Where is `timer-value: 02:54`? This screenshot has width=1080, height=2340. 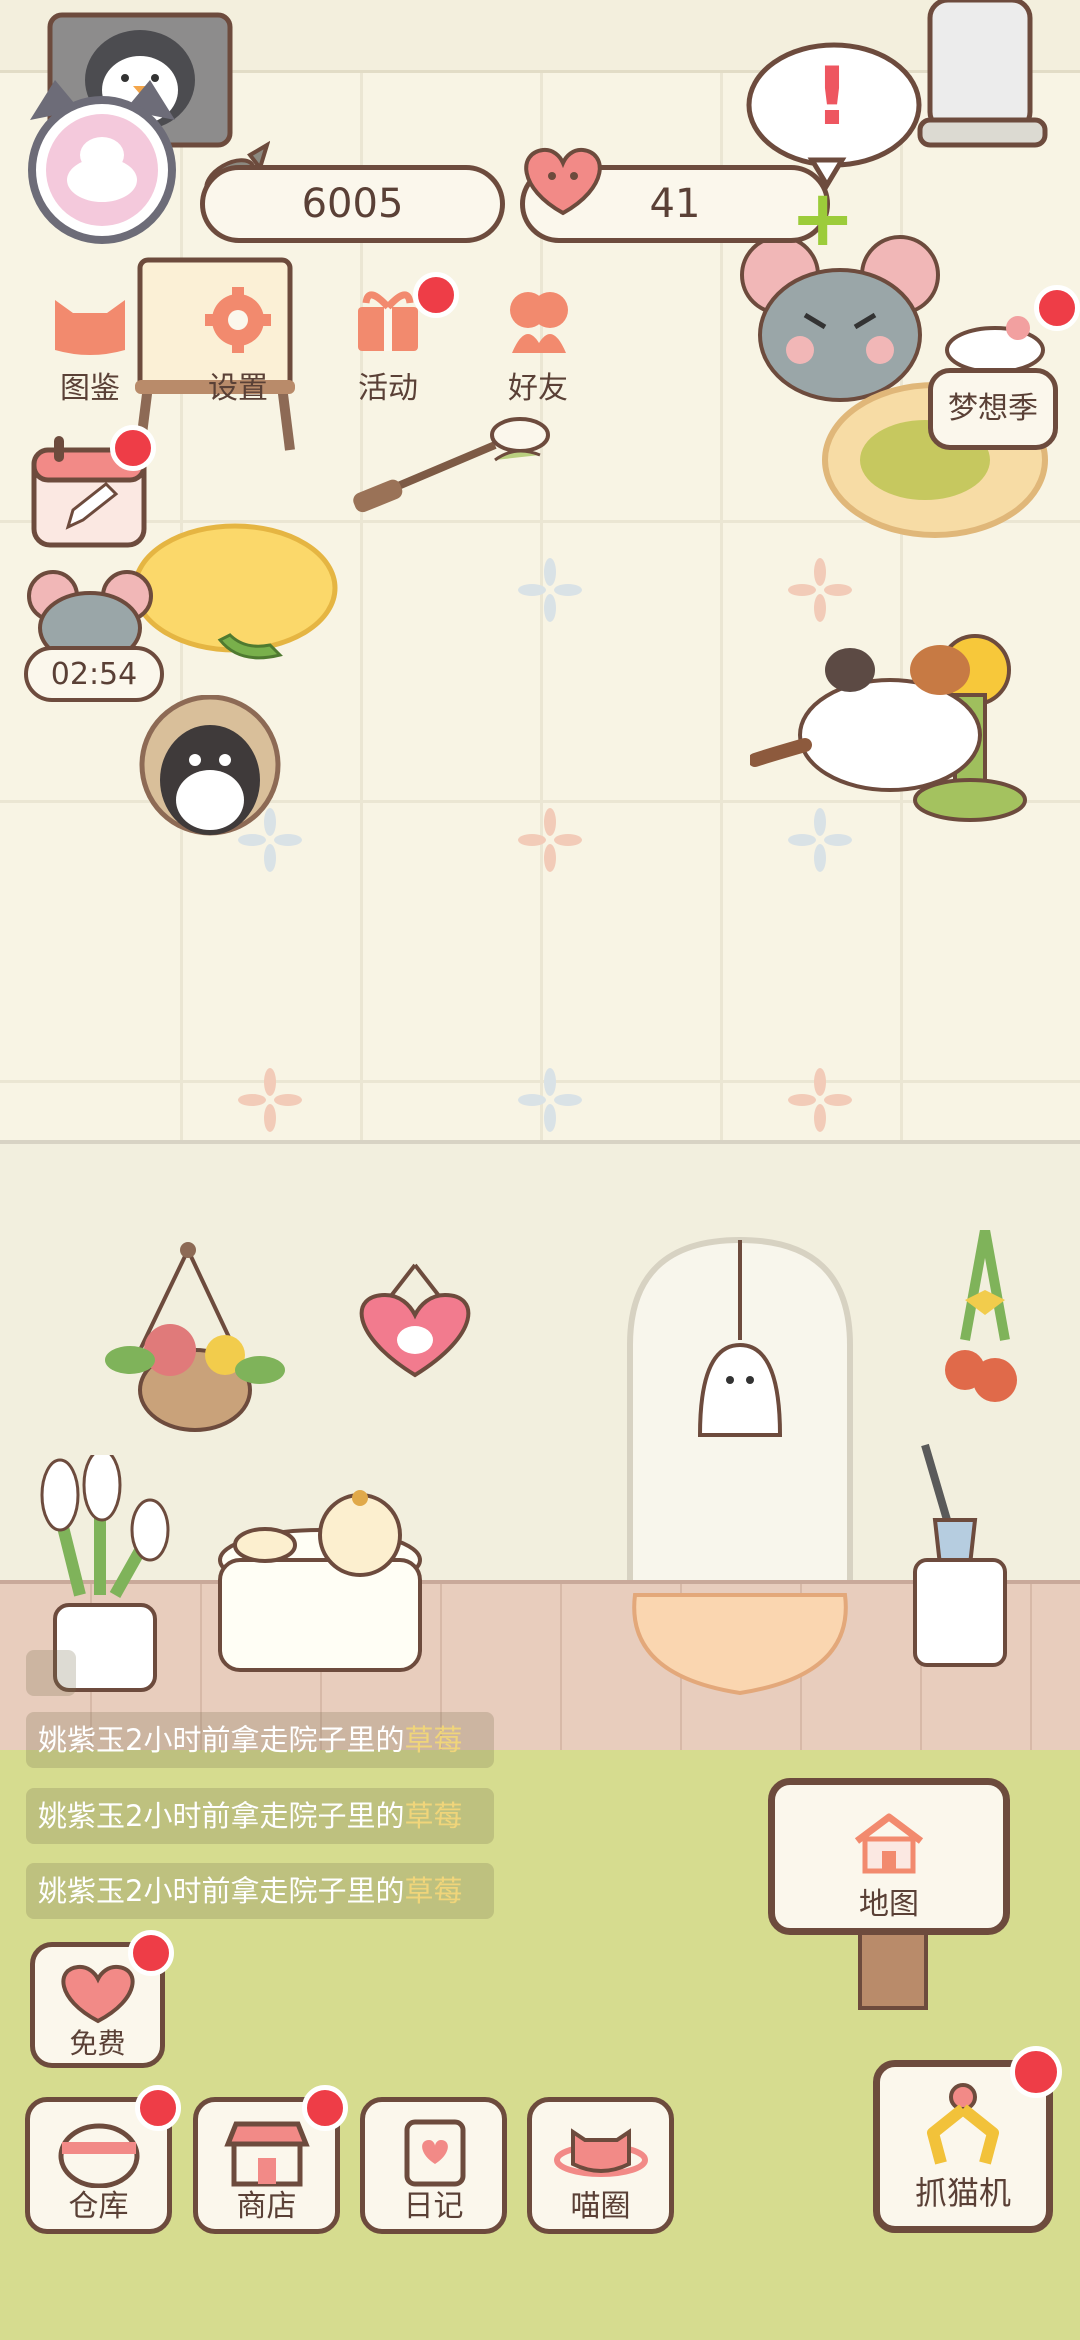
timer-value: 02:54 is located at coordinates (94, 674).